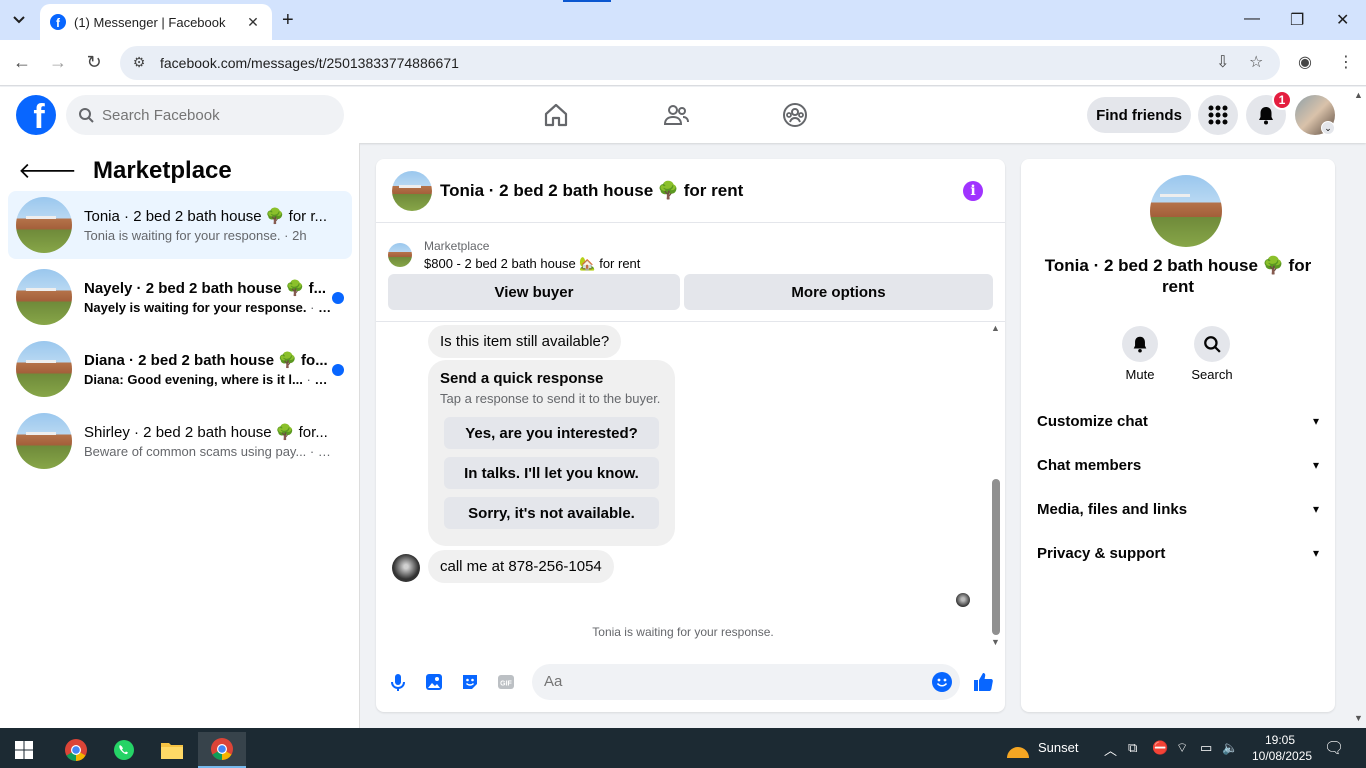 The width and height of the screenshot is (1366, 768). I want to click on profile-icon: ◉, so click(1305, 62).